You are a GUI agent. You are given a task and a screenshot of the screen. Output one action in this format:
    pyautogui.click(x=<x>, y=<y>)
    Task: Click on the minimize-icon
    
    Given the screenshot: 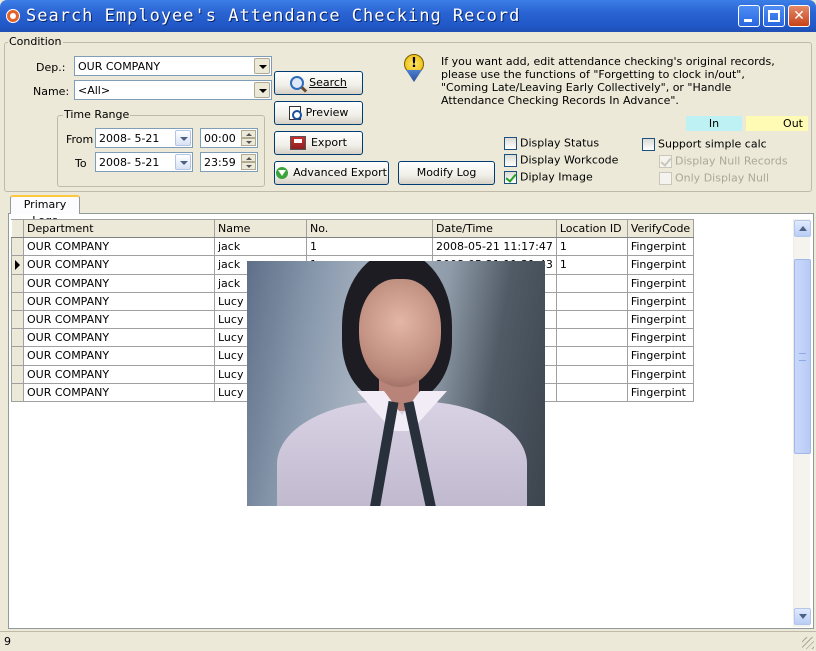 What is the action you would take?
    pyautogui.click(x=748, y=20)
    